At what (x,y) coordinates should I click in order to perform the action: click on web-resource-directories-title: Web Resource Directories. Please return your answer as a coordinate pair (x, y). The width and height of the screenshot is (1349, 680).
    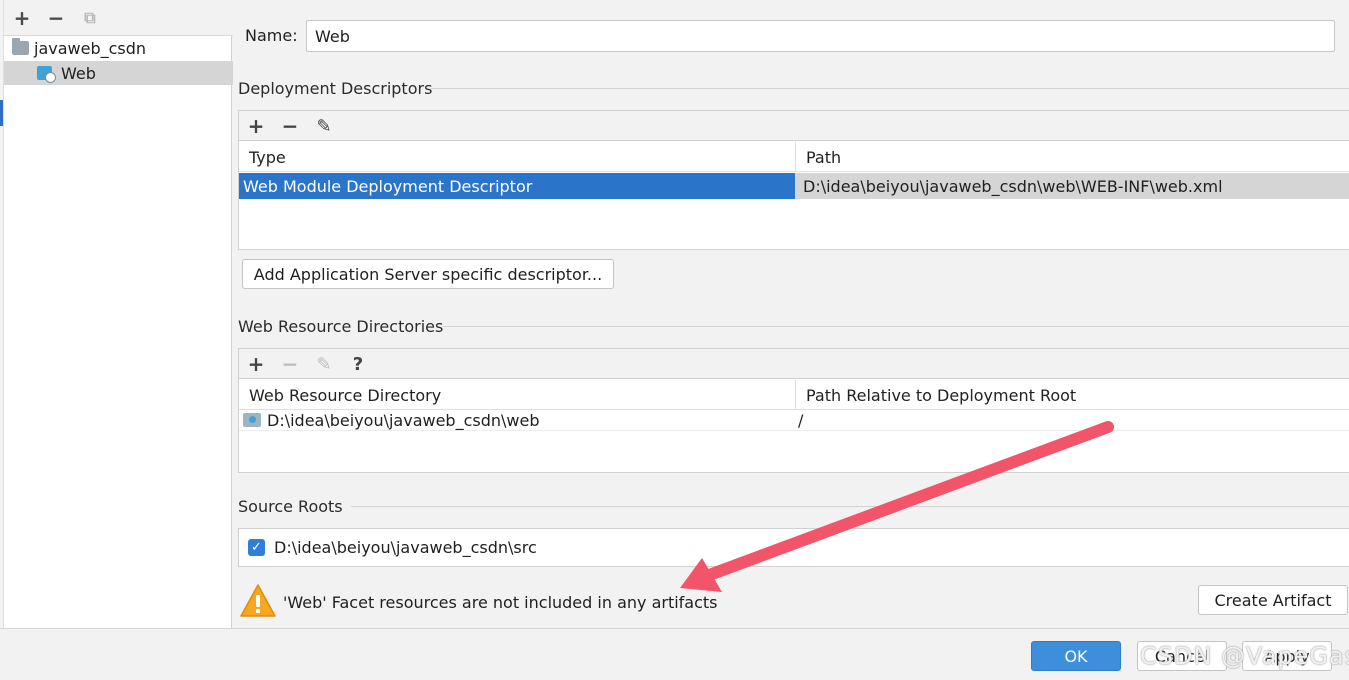
    Looking at the image, I should click on (341, 326).